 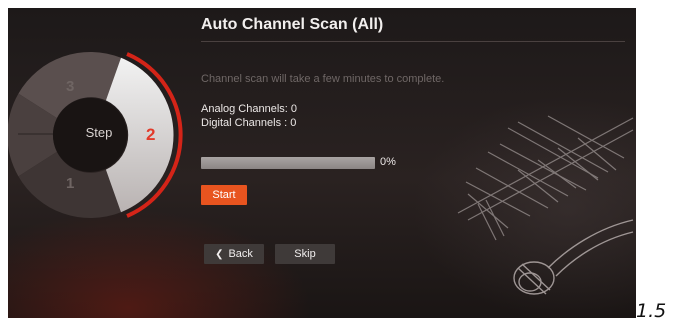 I want to click on back-button-label: Back, so click(x=240, y=254).